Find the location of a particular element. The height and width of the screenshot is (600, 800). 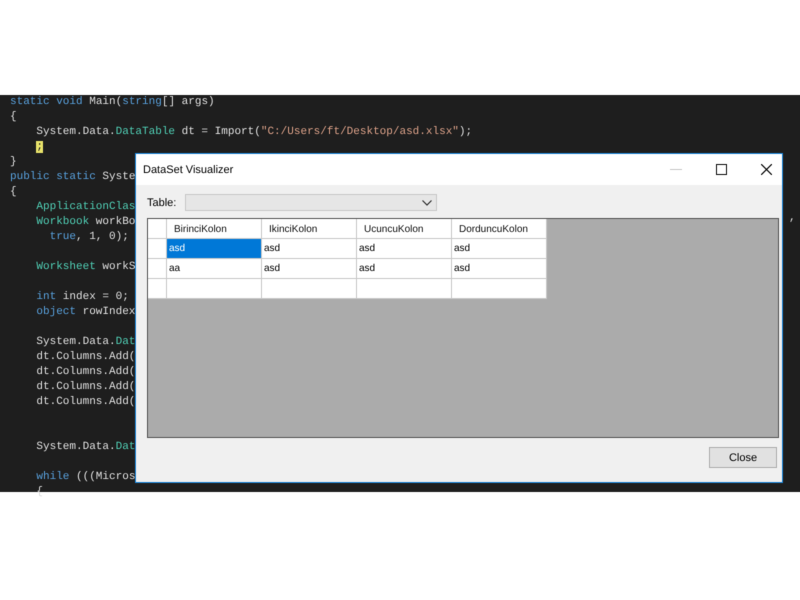

caret-icon is located at coordinates (427, 203).